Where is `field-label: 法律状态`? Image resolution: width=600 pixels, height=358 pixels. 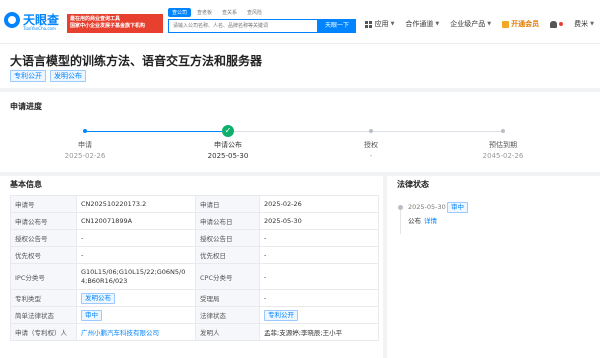 field-label: 法律状态 is located at coordinates (227, 315).